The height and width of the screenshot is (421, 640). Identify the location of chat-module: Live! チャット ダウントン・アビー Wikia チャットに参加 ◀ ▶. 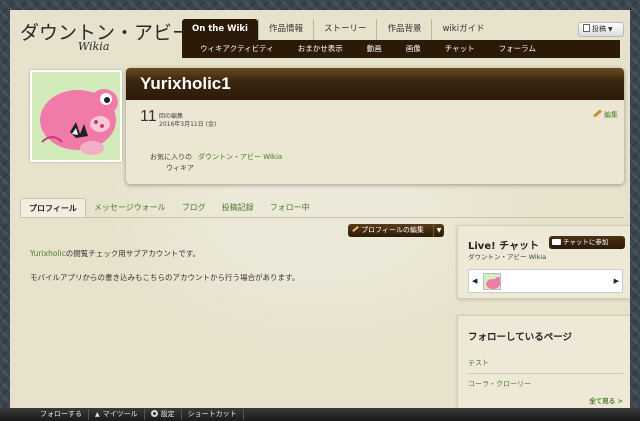
(543, 262).